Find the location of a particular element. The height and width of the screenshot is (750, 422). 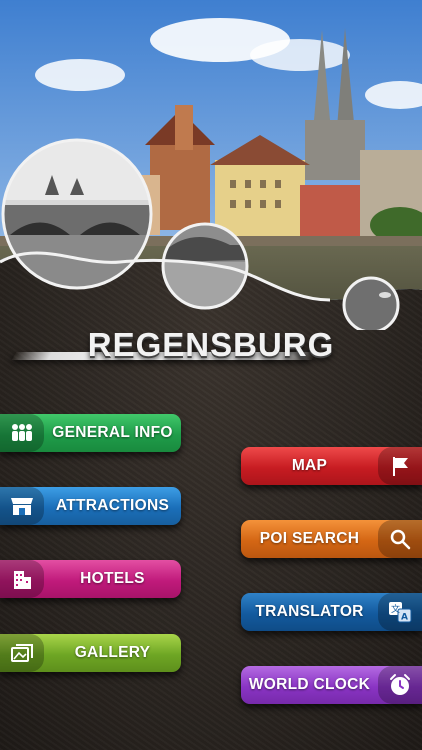

translator-label: TRANSLATOR is located at coordinates (309, 611).